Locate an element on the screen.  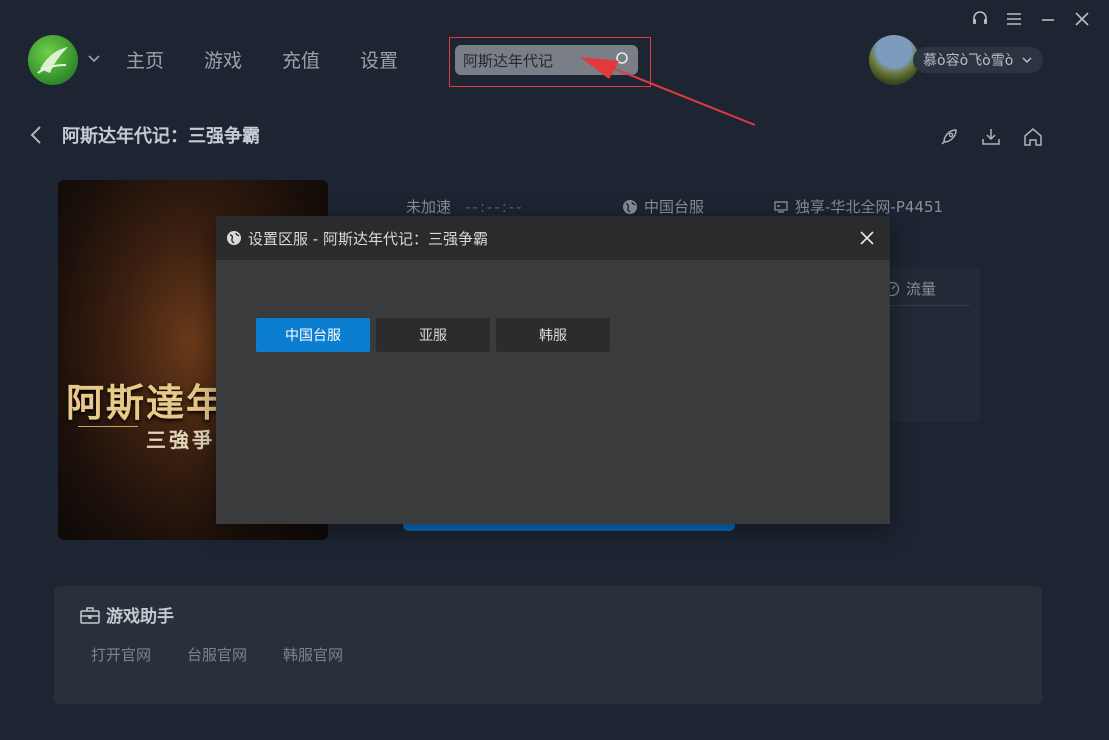
link-kr-site: 韩服官网 is located at coordinates (313, 654).